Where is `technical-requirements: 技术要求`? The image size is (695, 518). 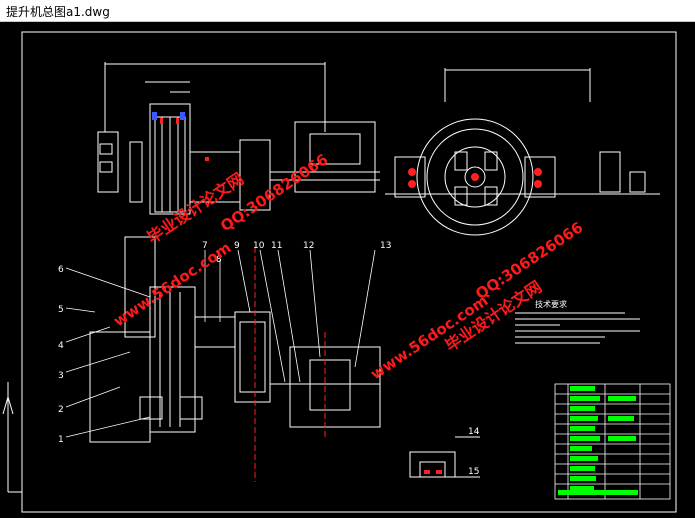 technical-requirements: 技术要求 is located at coordinates (577, 321).